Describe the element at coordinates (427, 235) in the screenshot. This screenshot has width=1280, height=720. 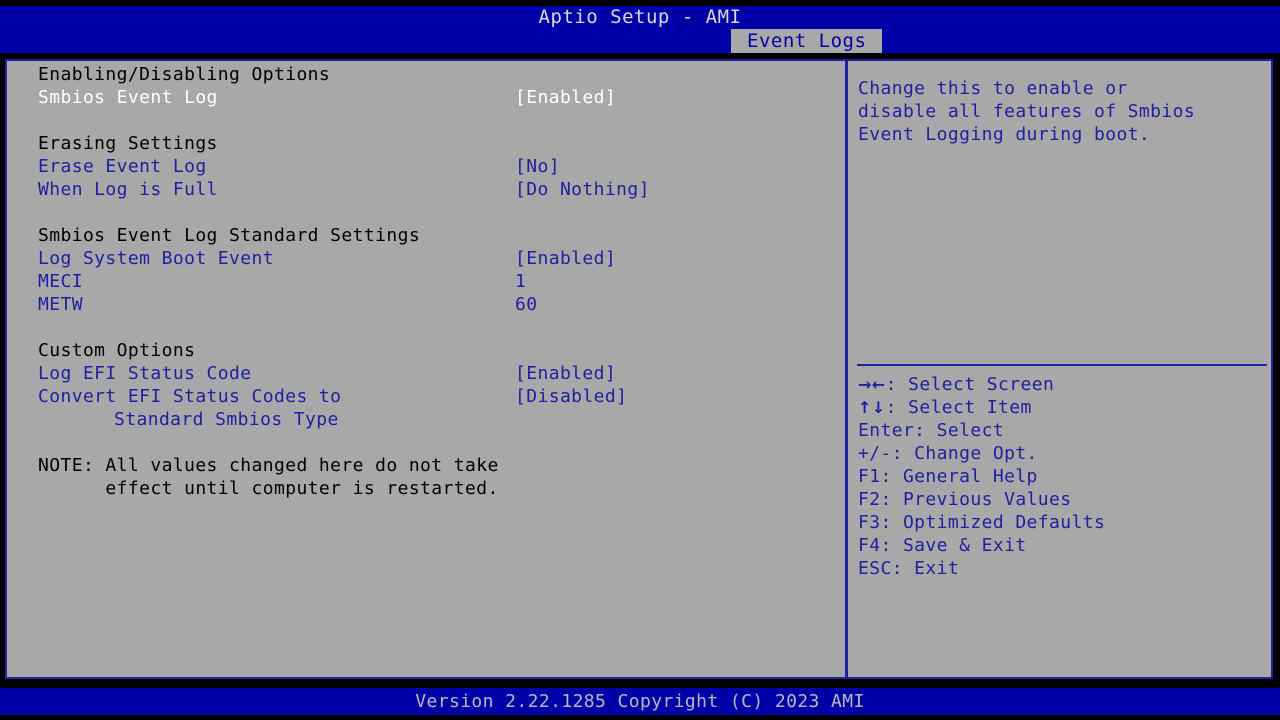
I see `section-header: Smbios Event Log Standard Settings` at that location.